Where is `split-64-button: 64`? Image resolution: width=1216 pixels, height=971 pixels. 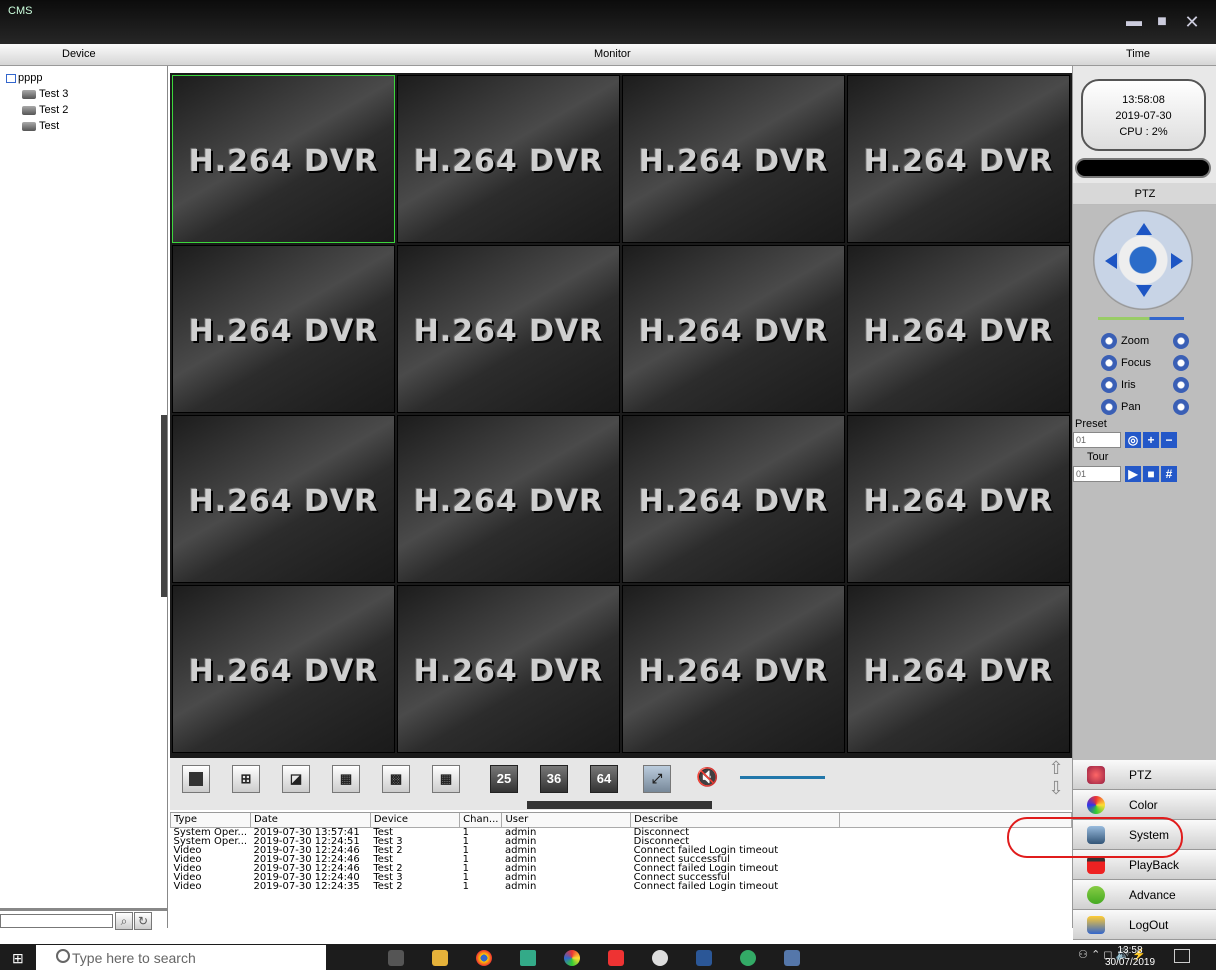 split-64-button: 64 is located at coordinates (604, 779).